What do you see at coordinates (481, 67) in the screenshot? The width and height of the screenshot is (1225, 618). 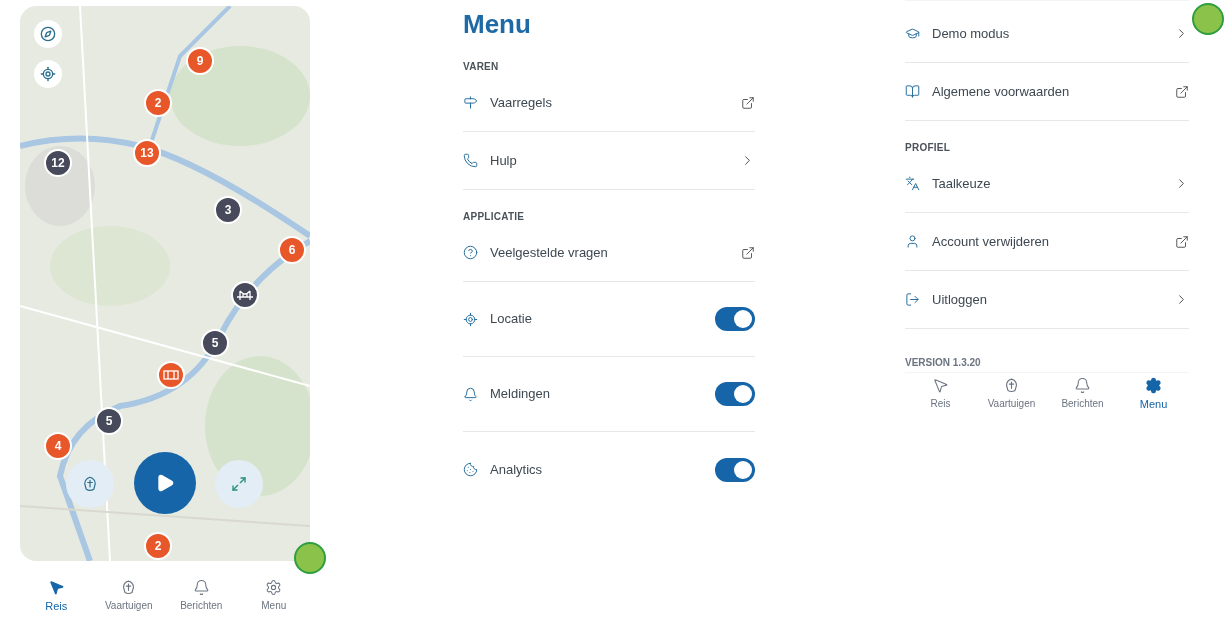 I see `section-header: VAREN` at bounding box center [481, 67].